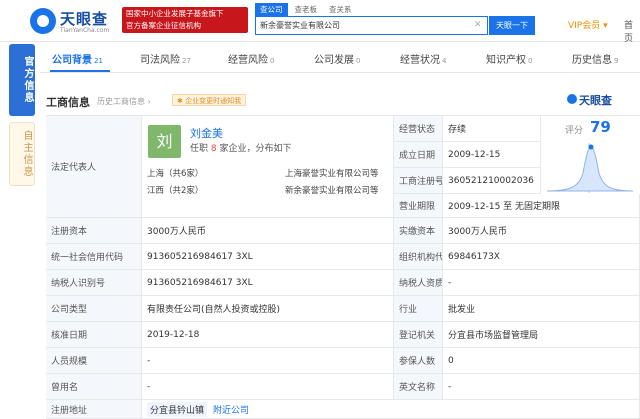 This screenshot has width=640, height=419. What do you see at coordinates (418, 231) in the screenshot?
I see `paid-capital-label: 实缴资本` at bounding box center [418, 231].